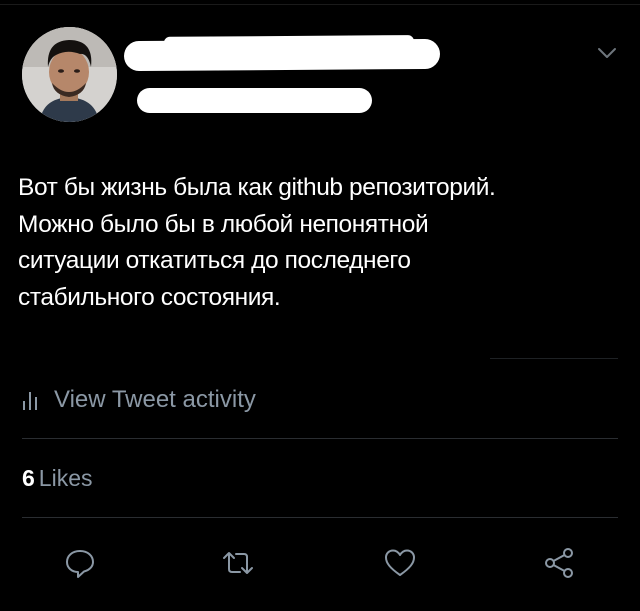 The width and height of the screenshot is (640, 611). What do you see at coordinates (214, 260) in the screenshot?
I see `tweet-text-line: ситуации откатиться до последнего` at bounding box center [214, 260].